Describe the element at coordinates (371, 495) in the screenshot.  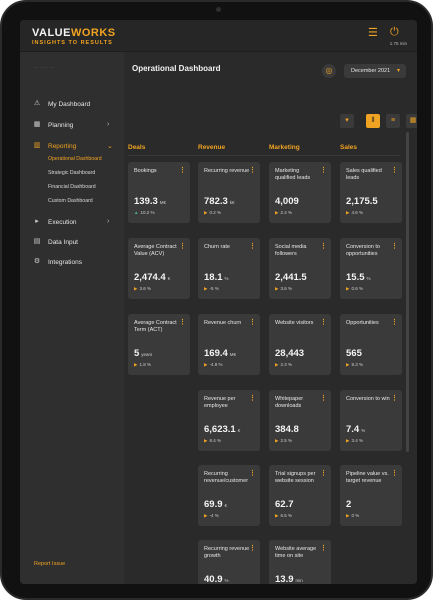
I see `kpi-card: Pipeline value vs. target revenue ⋮ 2 ▶ 0 %` at that location.